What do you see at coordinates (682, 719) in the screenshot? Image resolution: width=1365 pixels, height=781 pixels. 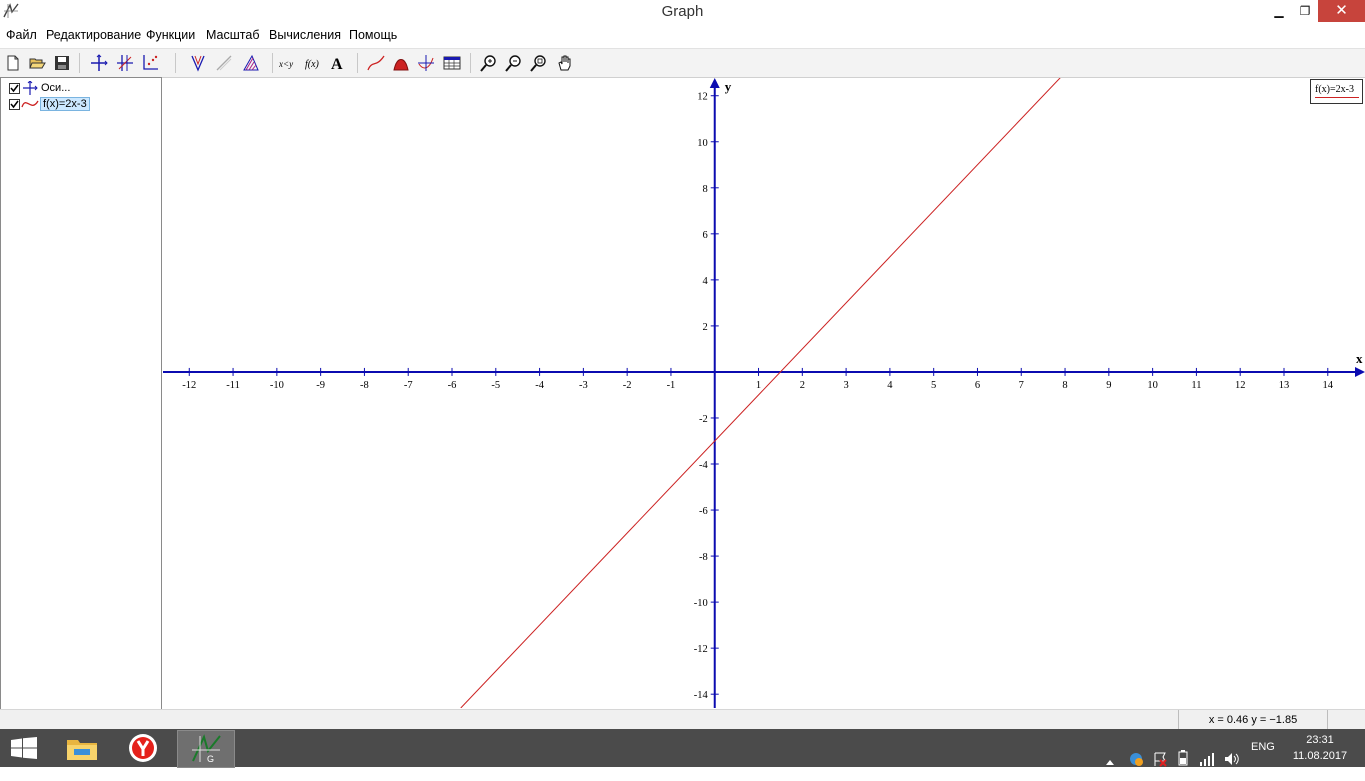 I see `status-bar: x = 0.46 y = −1.85` at bounding box center [682, 719].